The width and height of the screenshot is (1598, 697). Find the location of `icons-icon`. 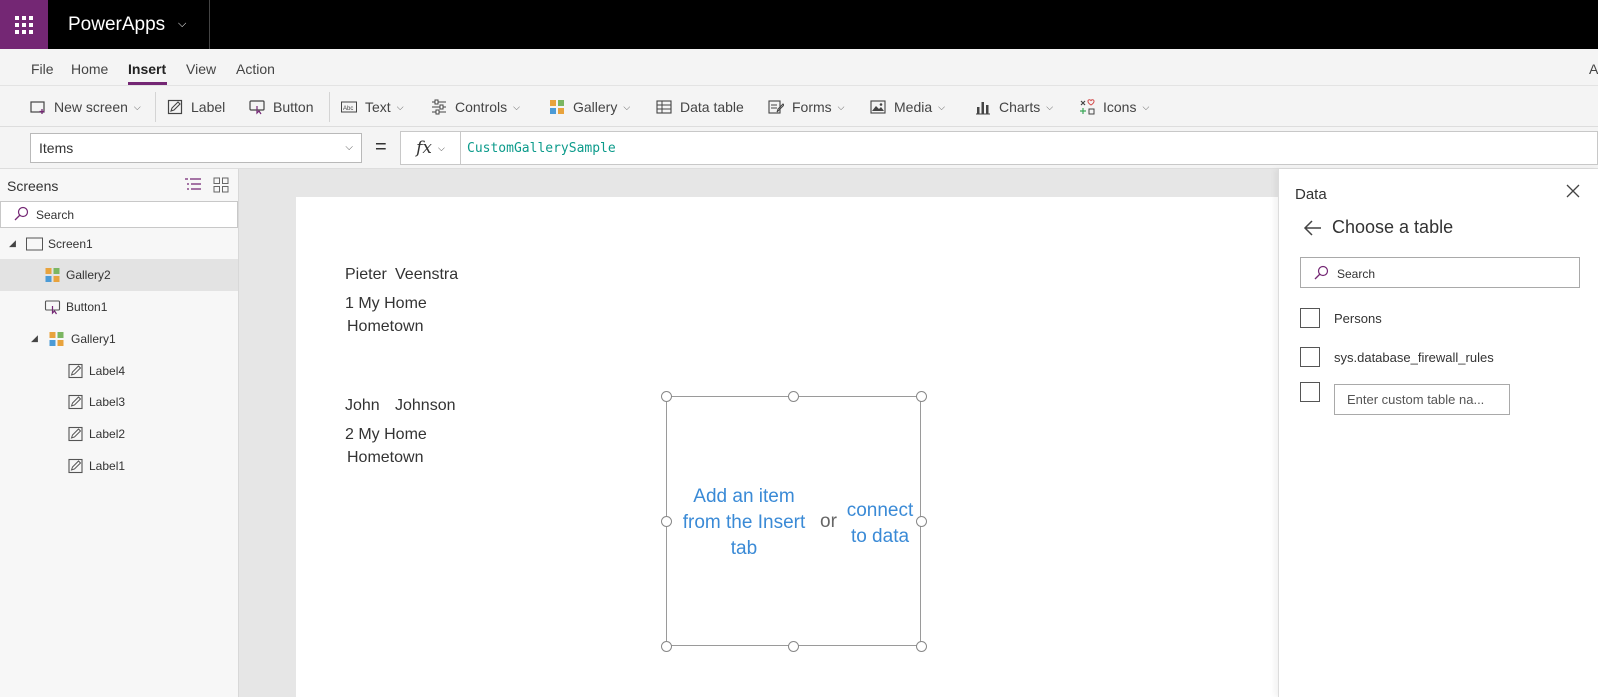

icons-icon is located at coordinates (1087, 107).